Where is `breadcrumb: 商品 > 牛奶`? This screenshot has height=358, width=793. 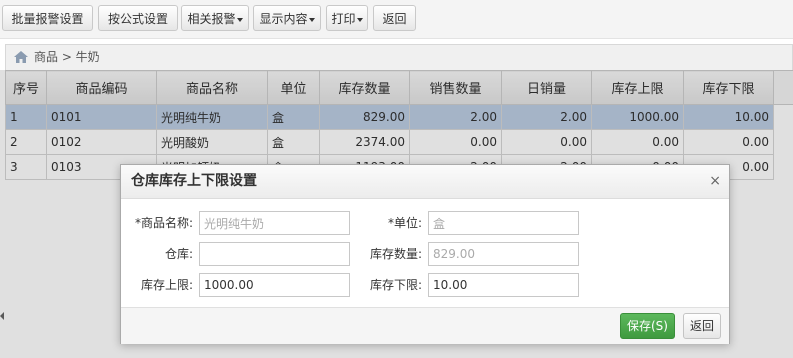 breadcrumb: 商品 > 牛奶 is located at coordinates (399, 57).